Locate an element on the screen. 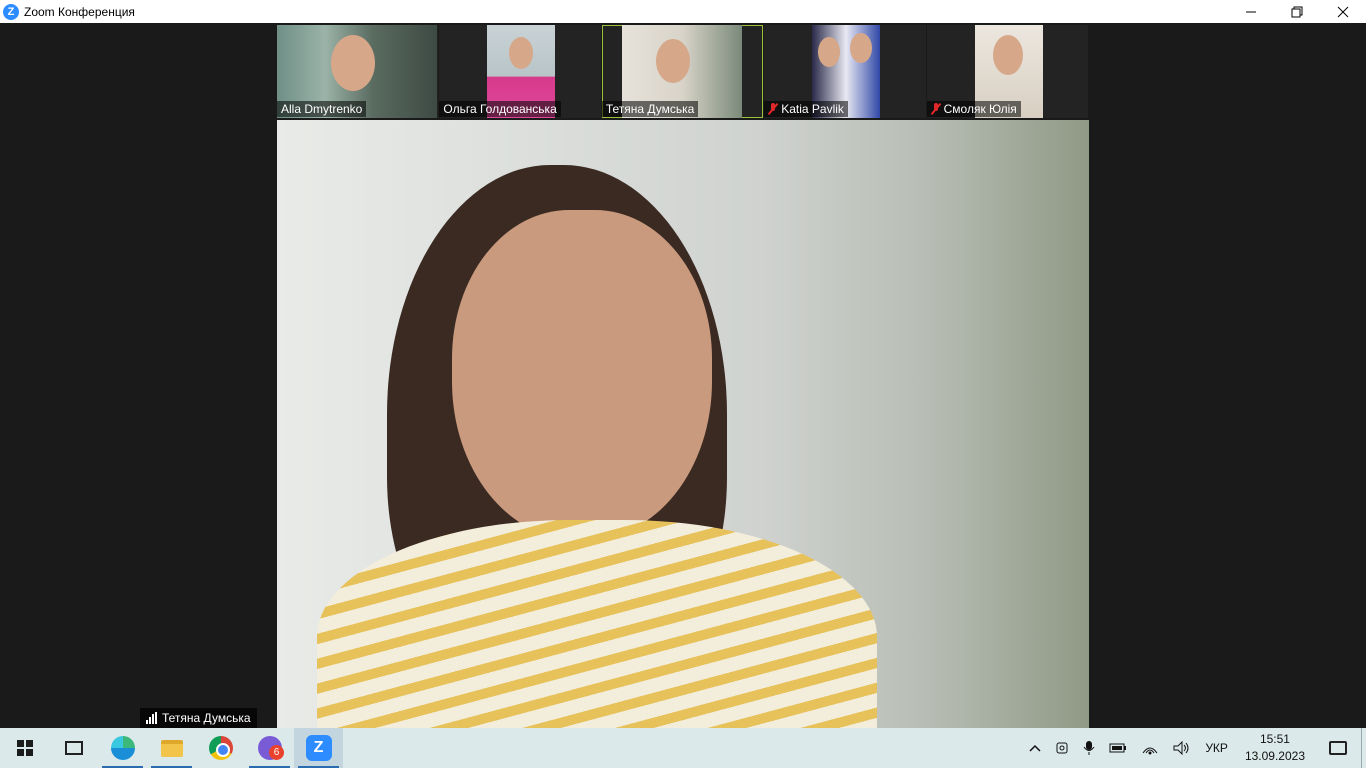 Image resolution: width=1366 pixels, height=768 pixels. clock: 15:51 13.09.2023 is located at coordinates (1275, 748).